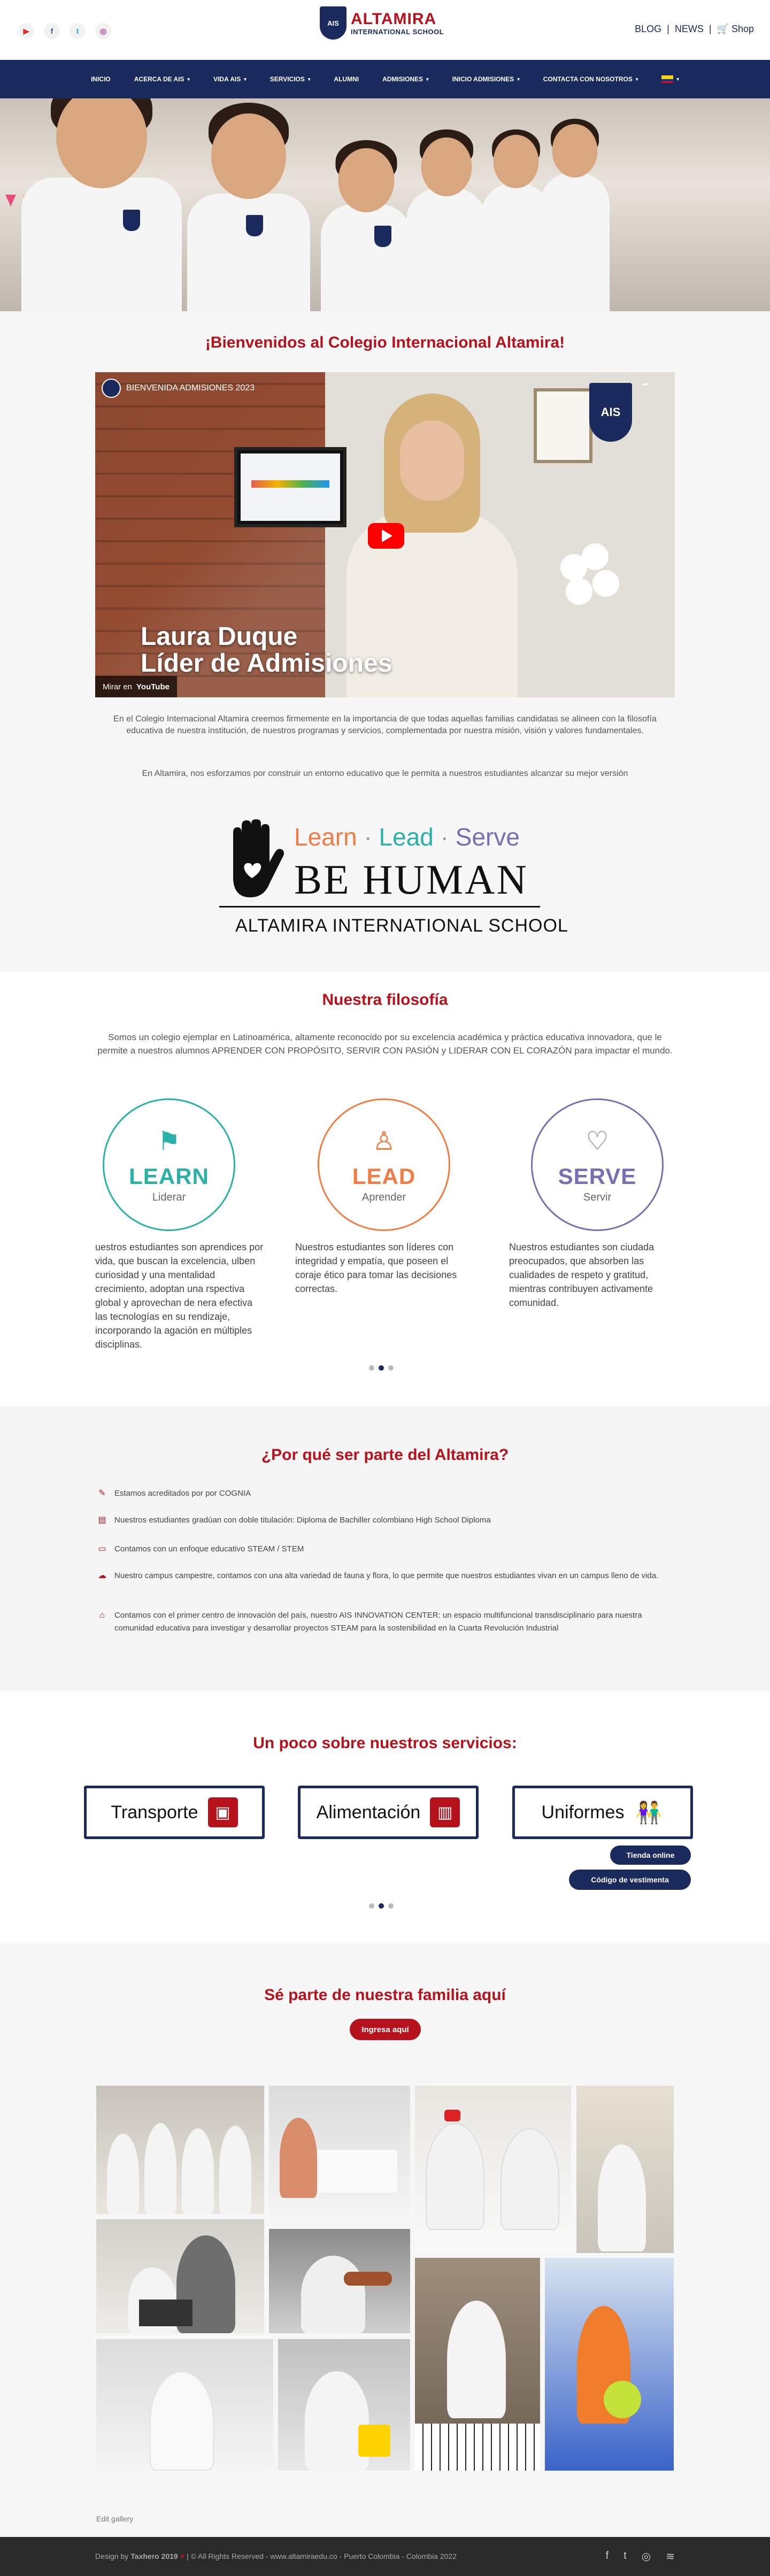 This screenshot has height=2576, width=770. Describe the element at coordinates (266, 650) in the screenshot. I see `video-overlay-text: Laura Duque Líder de Admisiones` at that location.